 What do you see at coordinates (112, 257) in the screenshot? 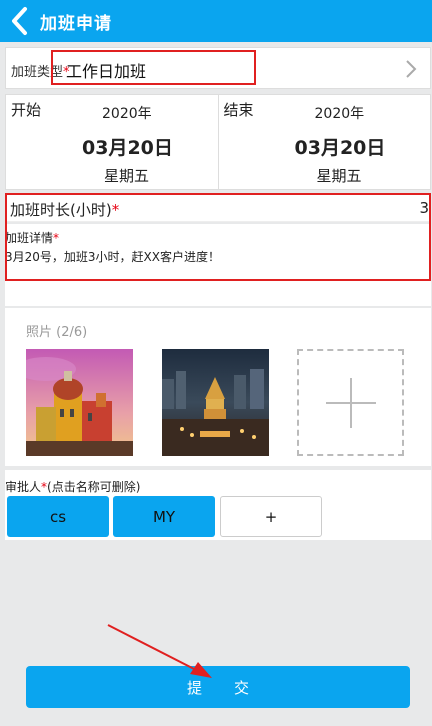
I see `detail-text: 3月20号，加班3小时，赶XX客户进度！` at bounding box center [112, 257].